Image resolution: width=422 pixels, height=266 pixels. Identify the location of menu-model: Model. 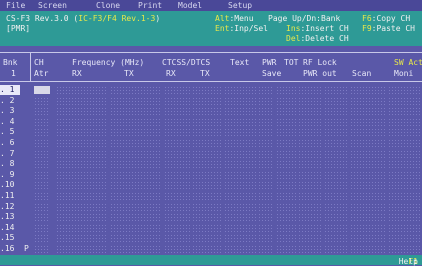
(190, 5).